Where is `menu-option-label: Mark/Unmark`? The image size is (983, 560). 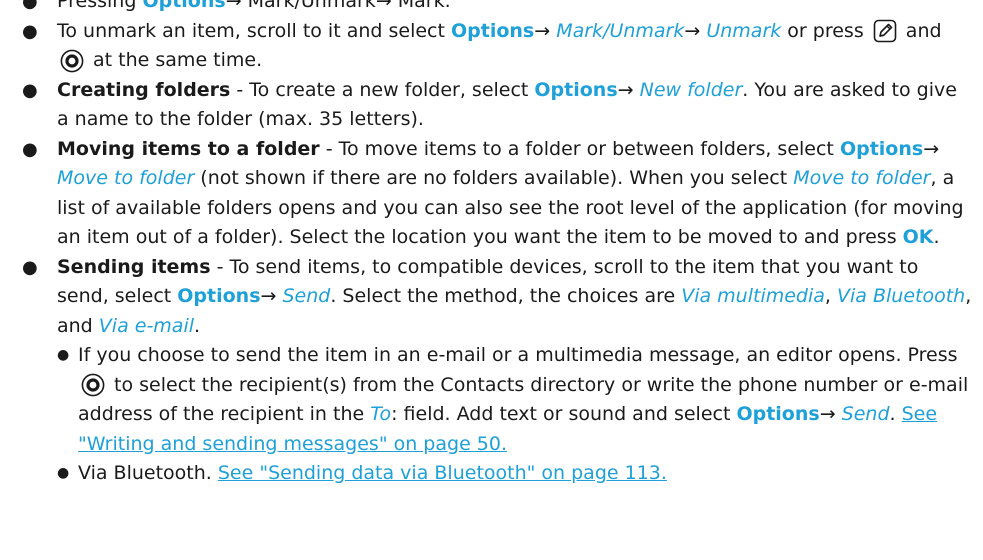 menu-option-label: Mark/Unmark is located at coordinates (620, 30).